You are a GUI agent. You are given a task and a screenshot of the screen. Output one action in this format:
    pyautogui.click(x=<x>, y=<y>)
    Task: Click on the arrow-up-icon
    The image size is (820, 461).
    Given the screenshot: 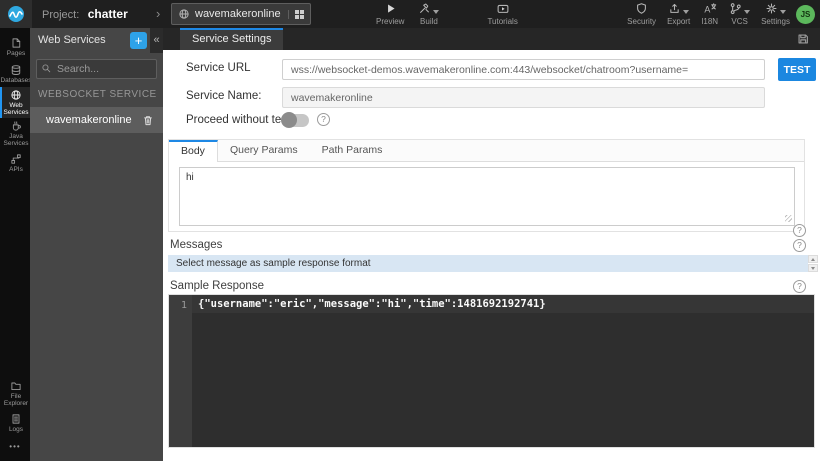 What is the action you would take?
    pyautogui.click(x=813, y=259)
    